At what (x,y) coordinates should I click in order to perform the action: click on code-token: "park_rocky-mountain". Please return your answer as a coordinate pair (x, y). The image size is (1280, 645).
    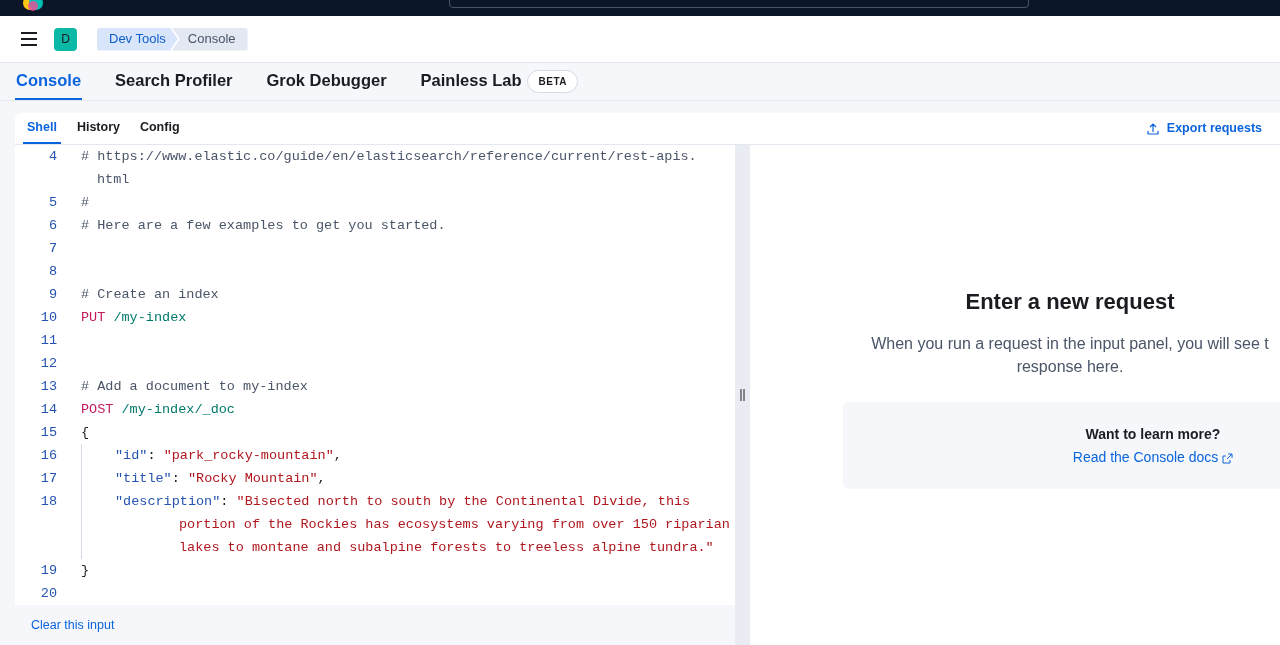
    Looking at the image, I should click on (248, 455).